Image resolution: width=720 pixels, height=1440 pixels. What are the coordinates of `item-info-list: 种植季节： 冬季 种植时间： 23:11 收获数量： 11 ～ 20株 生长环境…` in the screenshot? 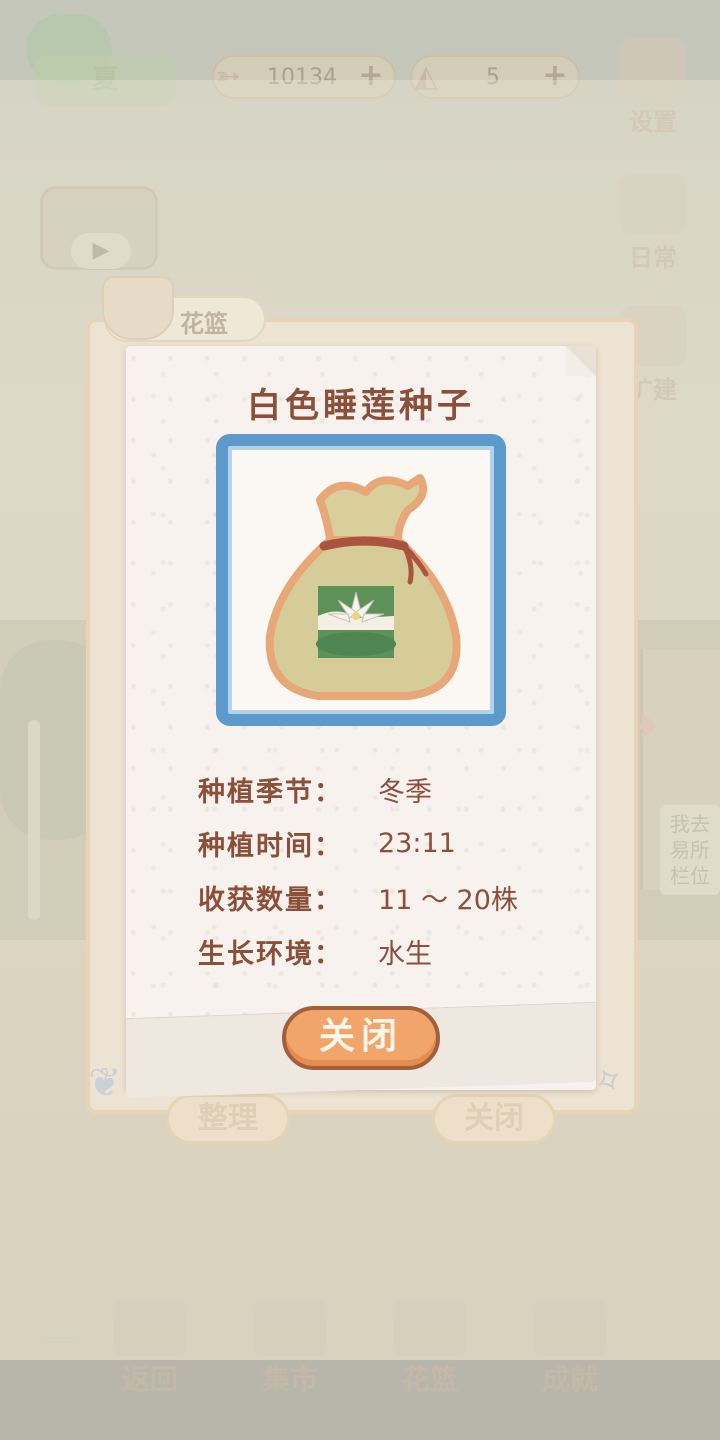 It's located at (388, 870).